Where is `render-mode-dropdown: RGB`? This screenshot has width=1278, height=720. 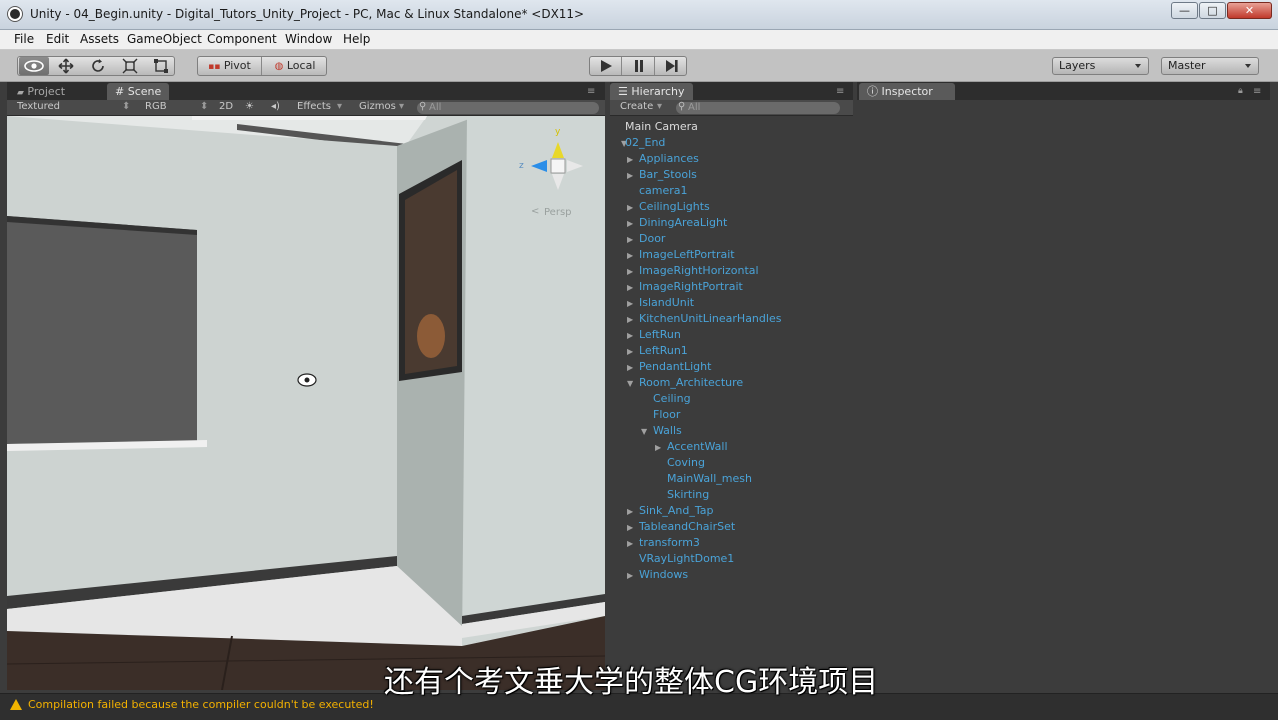
render-mode-dropdown: RGB is located at coordinates (156, 106).